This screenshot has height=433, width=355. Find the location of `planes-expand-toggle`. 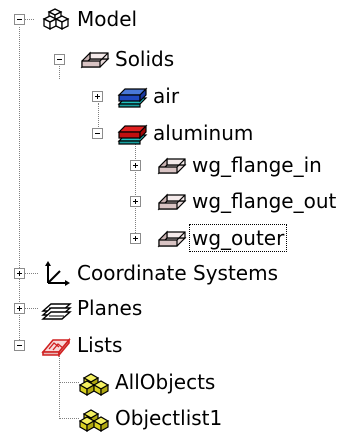

planes-expand-toggle is located at coordinates (19, 308).